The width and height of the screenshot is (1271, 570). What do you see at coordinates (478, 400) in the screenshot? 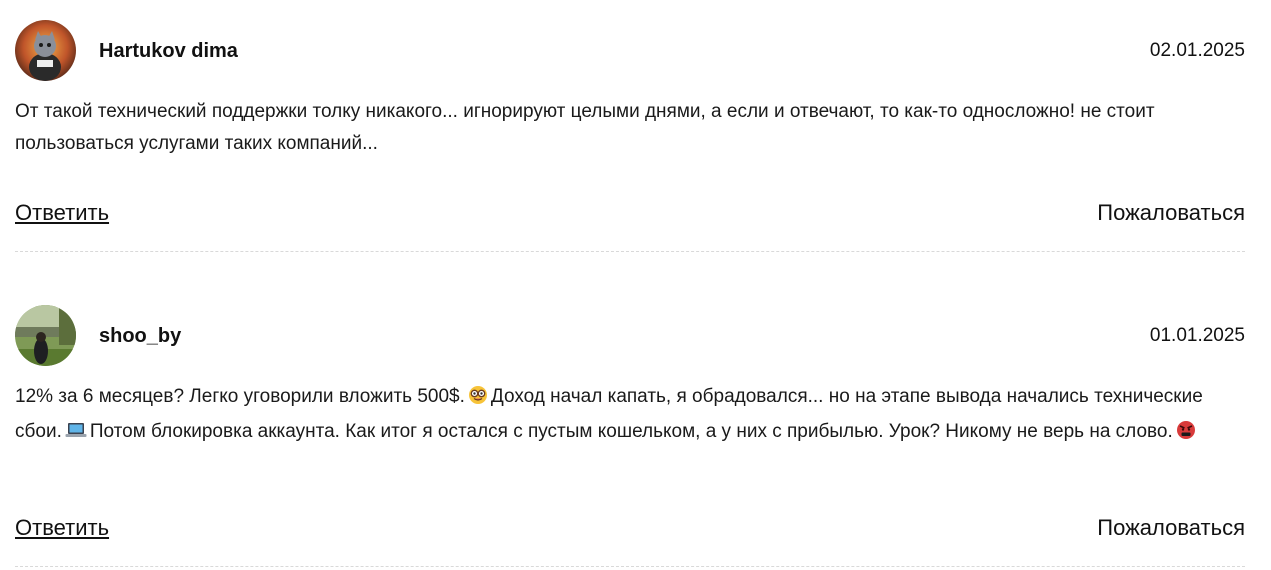
I see `nerd-face-emoji` at bounding box center [478, 400].